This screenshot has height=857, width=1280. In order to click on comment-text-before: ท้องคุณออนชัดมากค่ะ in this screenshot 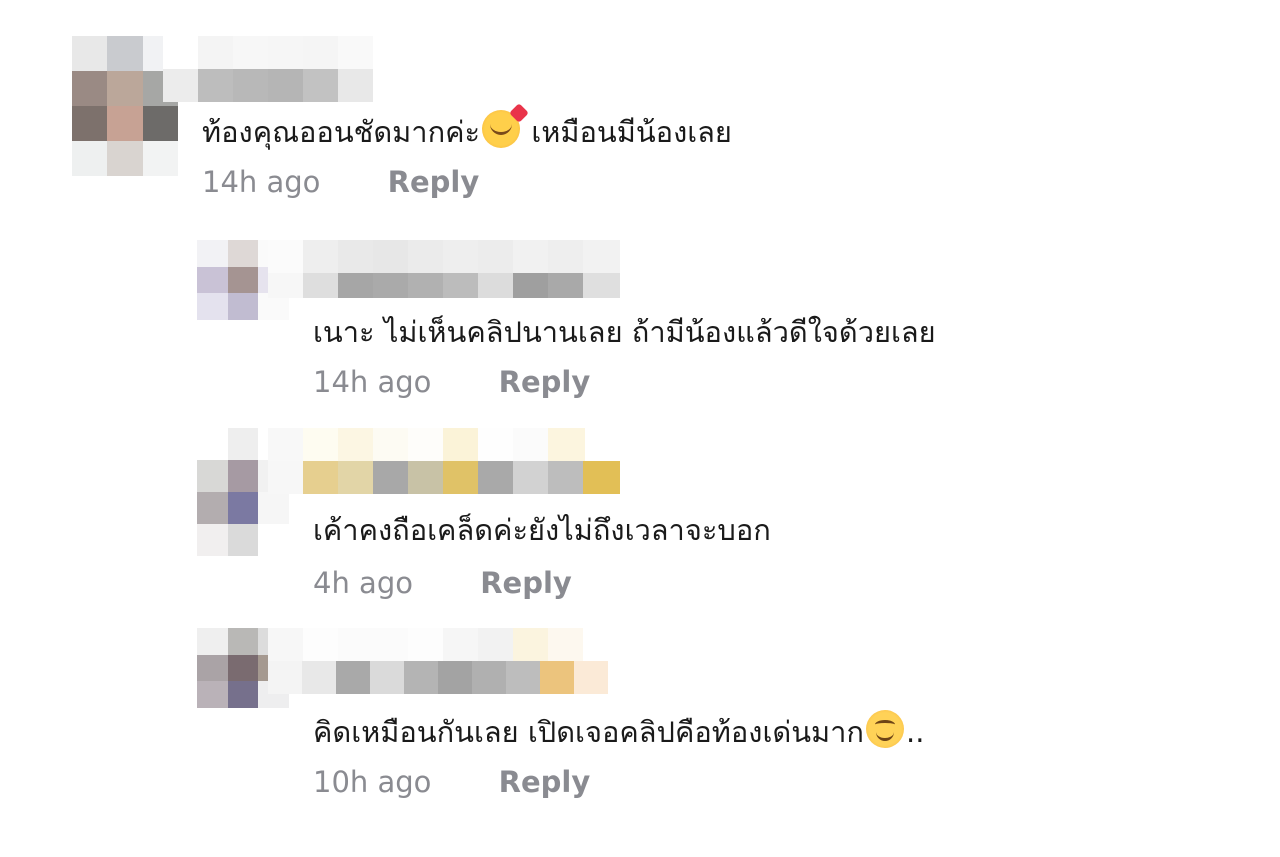, I will do `click(341, 132)`.